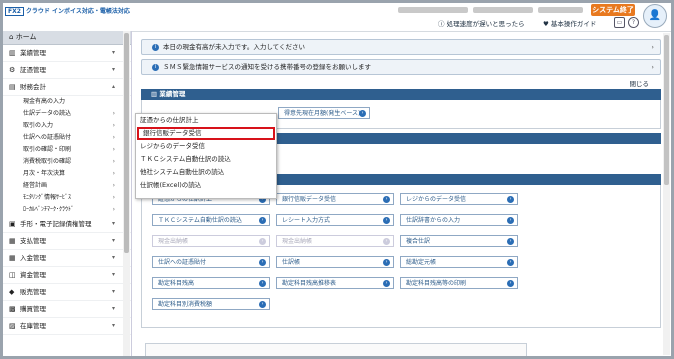 This screenshot has width=674, height=359. I want to click on receipt-entry-button: レシート入力方式 ›, so click(335, 220).